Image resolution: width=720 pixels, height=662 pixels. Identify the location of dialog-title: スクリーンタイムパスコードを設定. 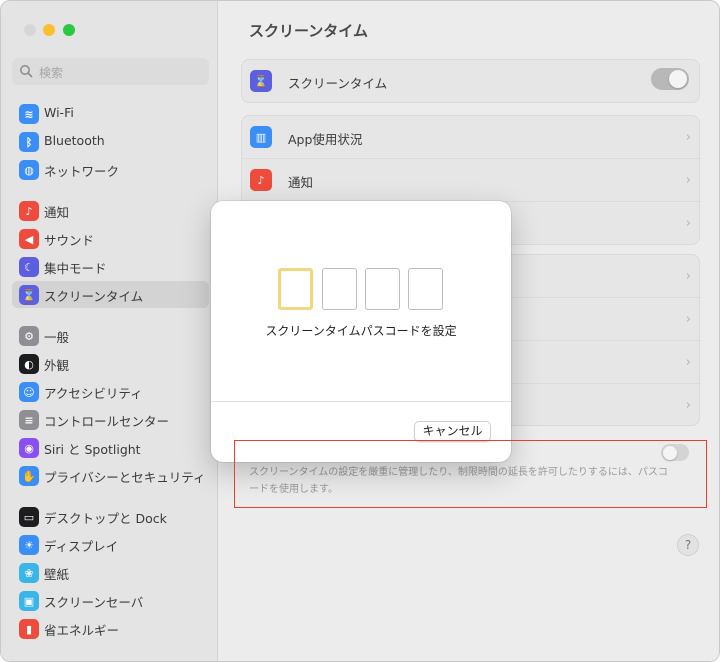
(361, 331).